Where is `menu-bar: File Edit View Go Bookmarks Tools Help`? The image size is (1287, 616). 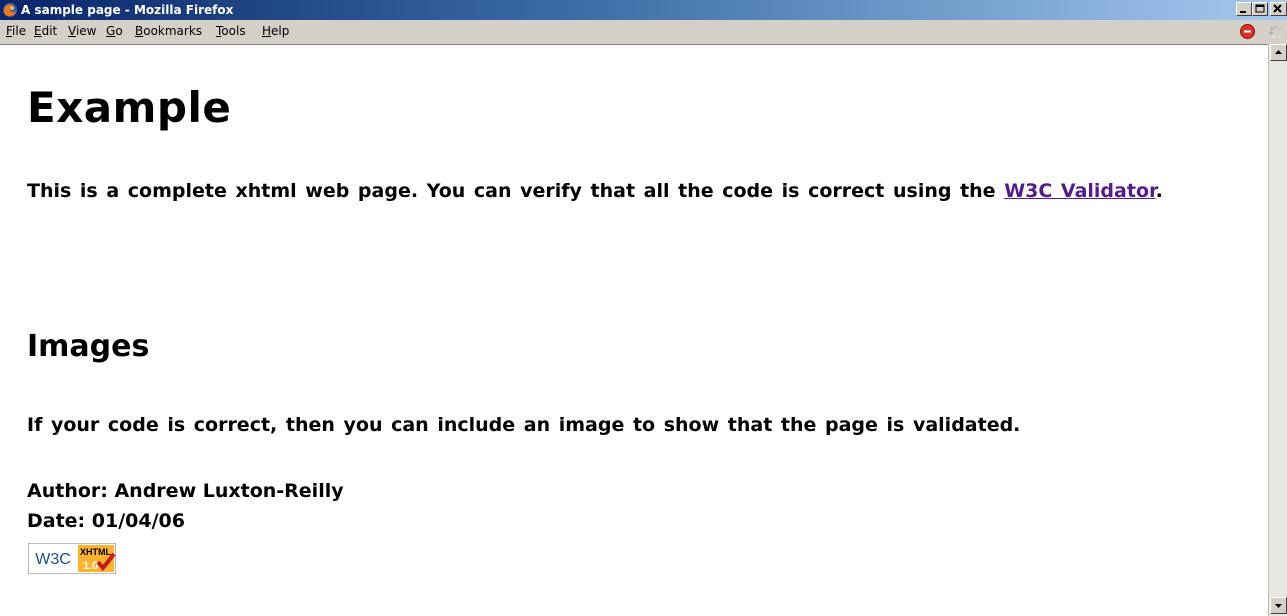
menu-bar: File Edit View Go Bookmarks Tools Help is located at coordinates (643, 31).